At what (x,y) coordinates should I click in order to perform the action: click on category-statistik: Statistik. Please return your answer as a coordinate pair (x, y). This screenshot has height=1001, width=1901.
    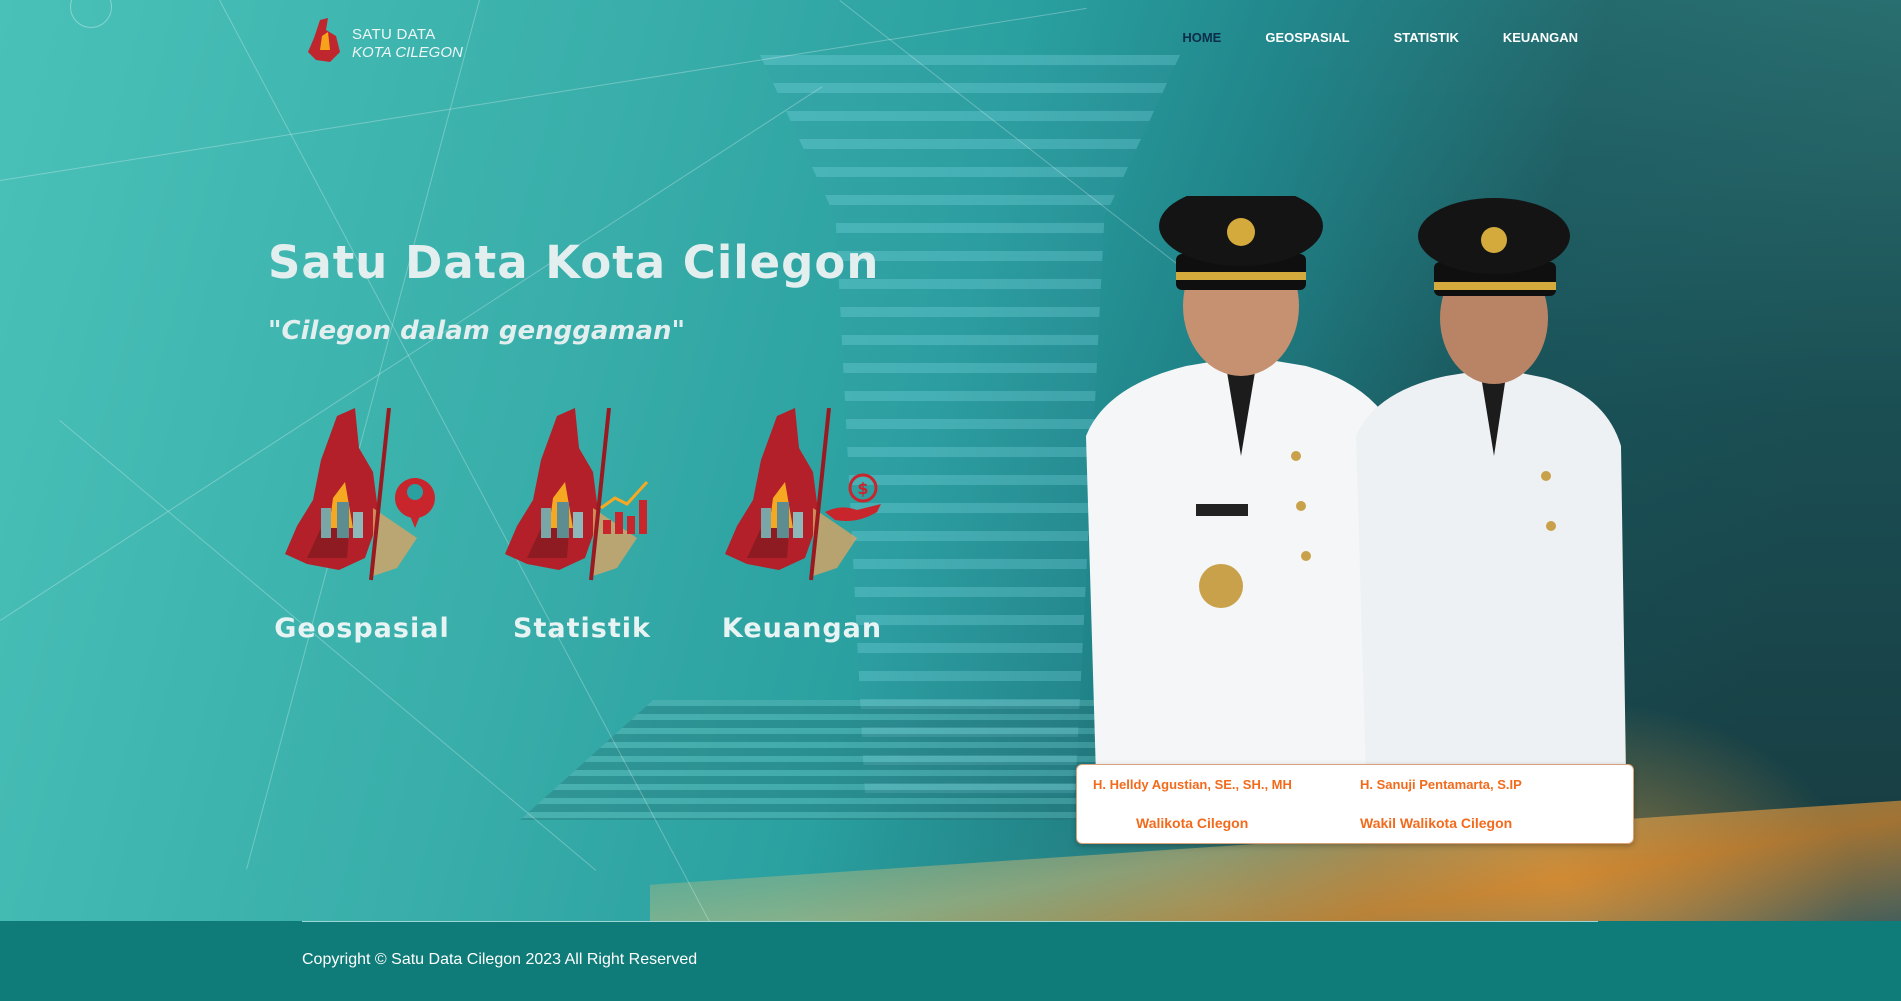
    Looking at the image, I should click on (582, 533).